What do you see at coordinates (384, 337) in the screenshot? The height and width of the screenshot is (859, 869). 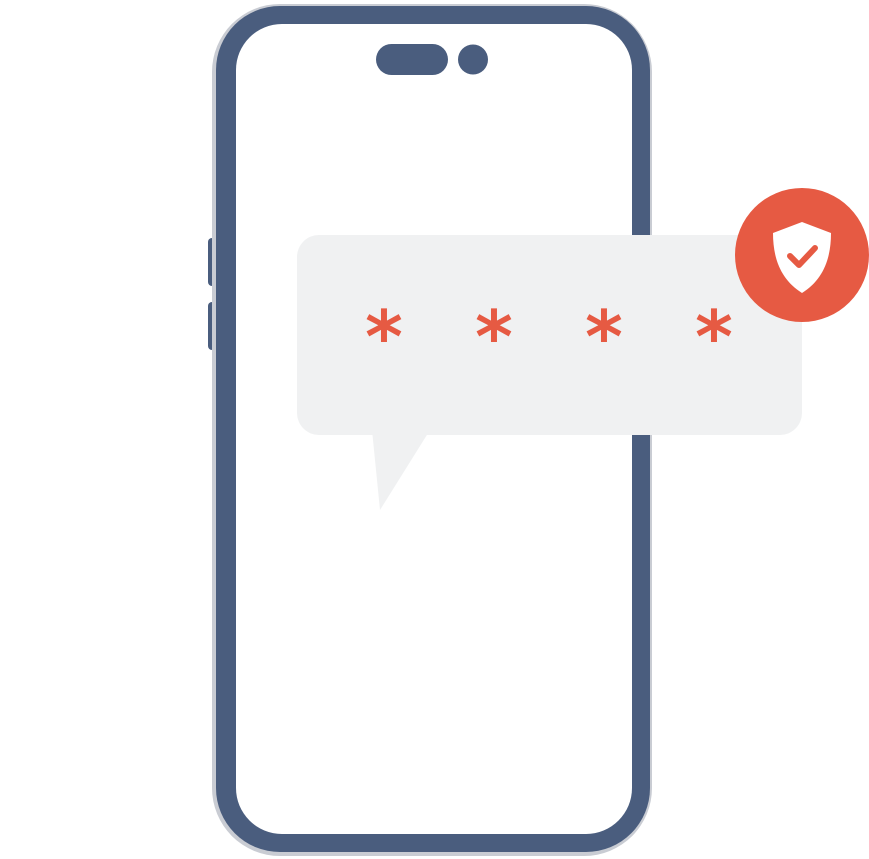 I see `masked-char-1: *` at bounding box center [384, 337].